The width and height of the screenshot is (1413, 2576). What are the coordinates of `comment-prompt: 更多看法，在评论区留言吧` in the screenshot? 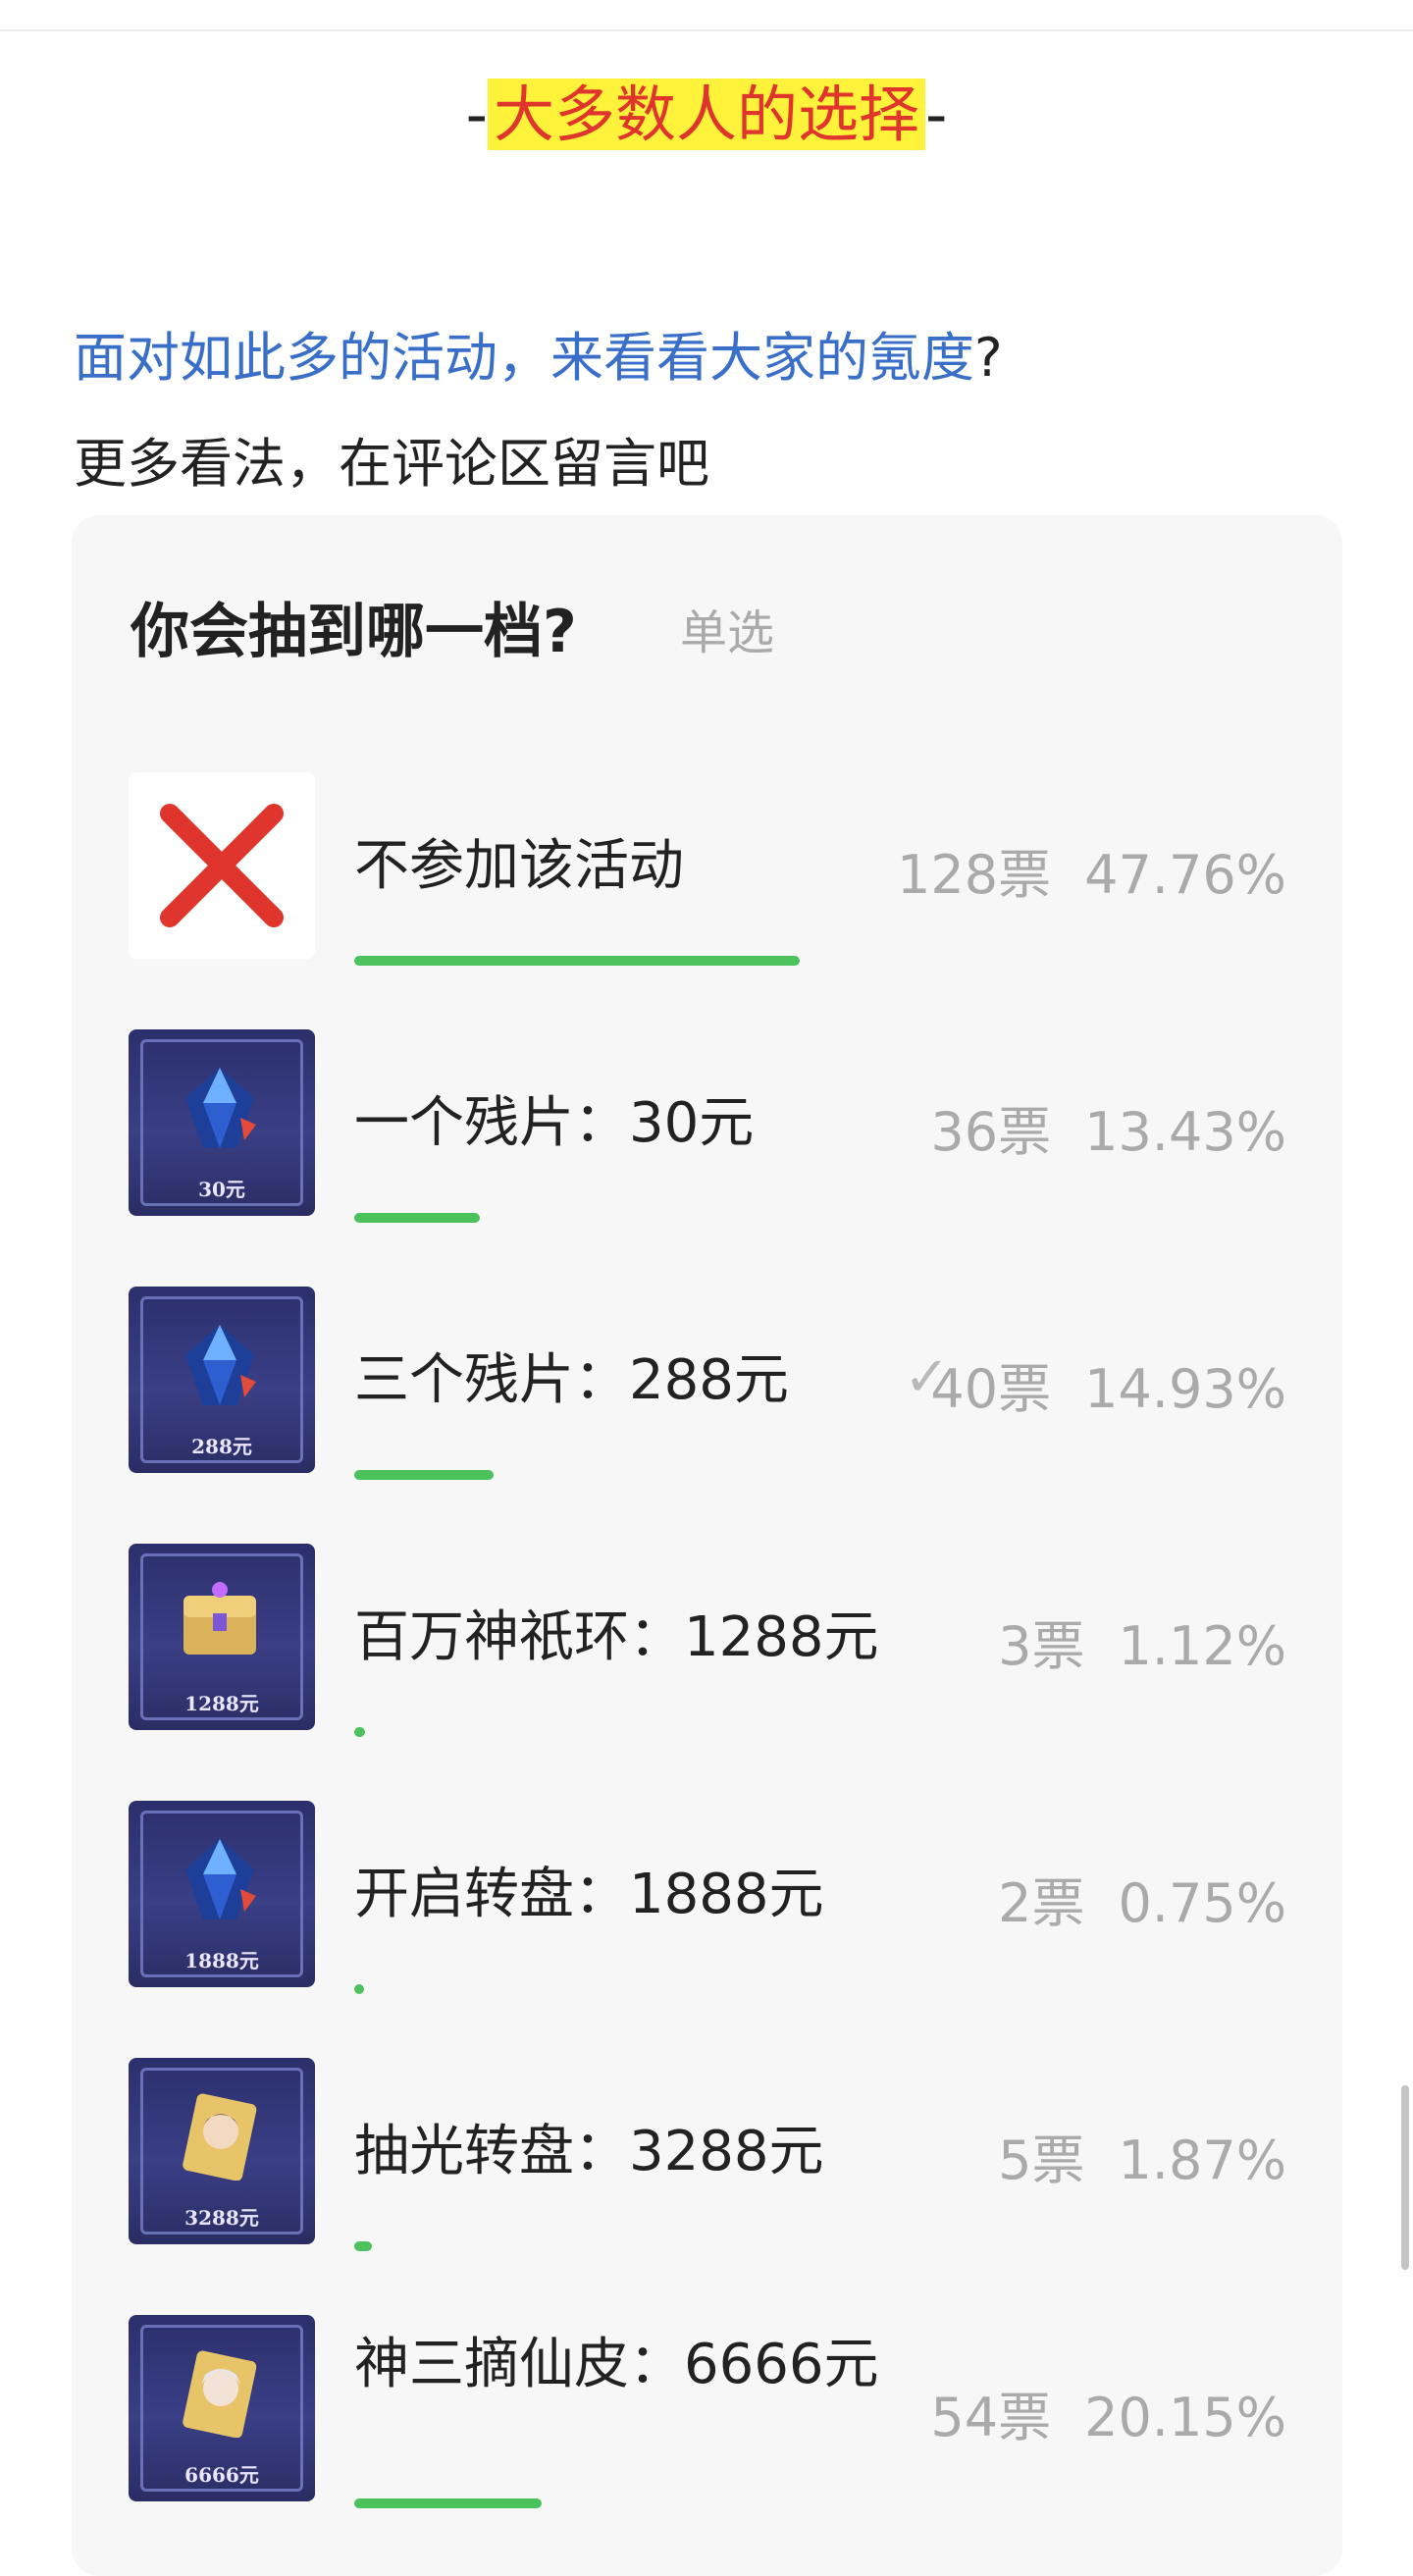 It's located at (391, 464).